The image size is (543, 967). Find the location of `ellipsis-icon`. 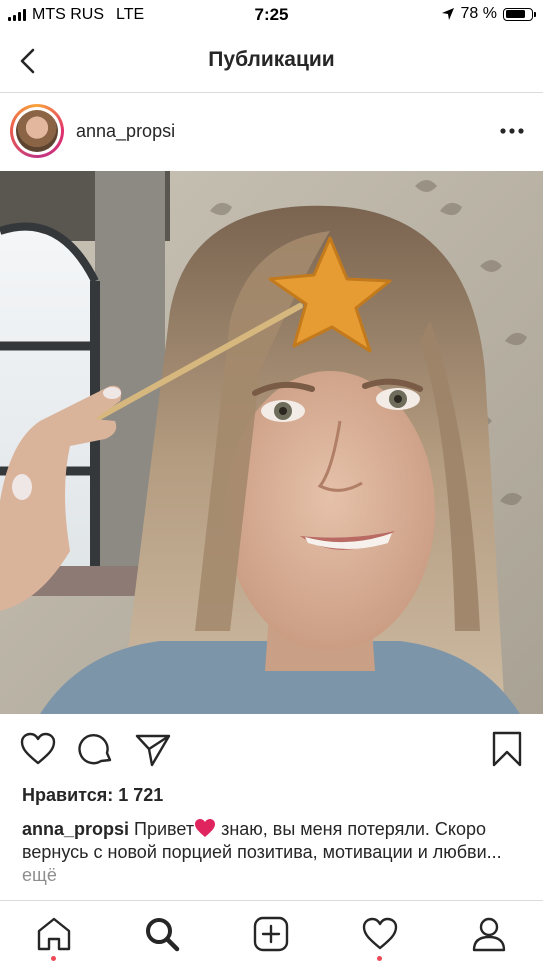

ellipsis-icon is located at coordinates (512, 131).